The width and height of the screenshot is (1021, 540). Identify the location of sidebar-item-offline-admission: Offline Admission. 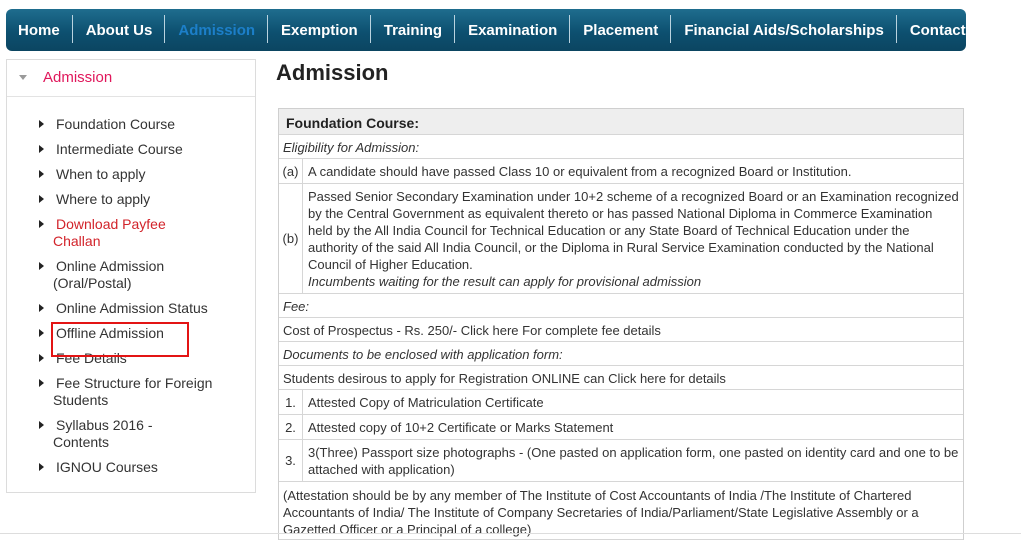
(131, 333).